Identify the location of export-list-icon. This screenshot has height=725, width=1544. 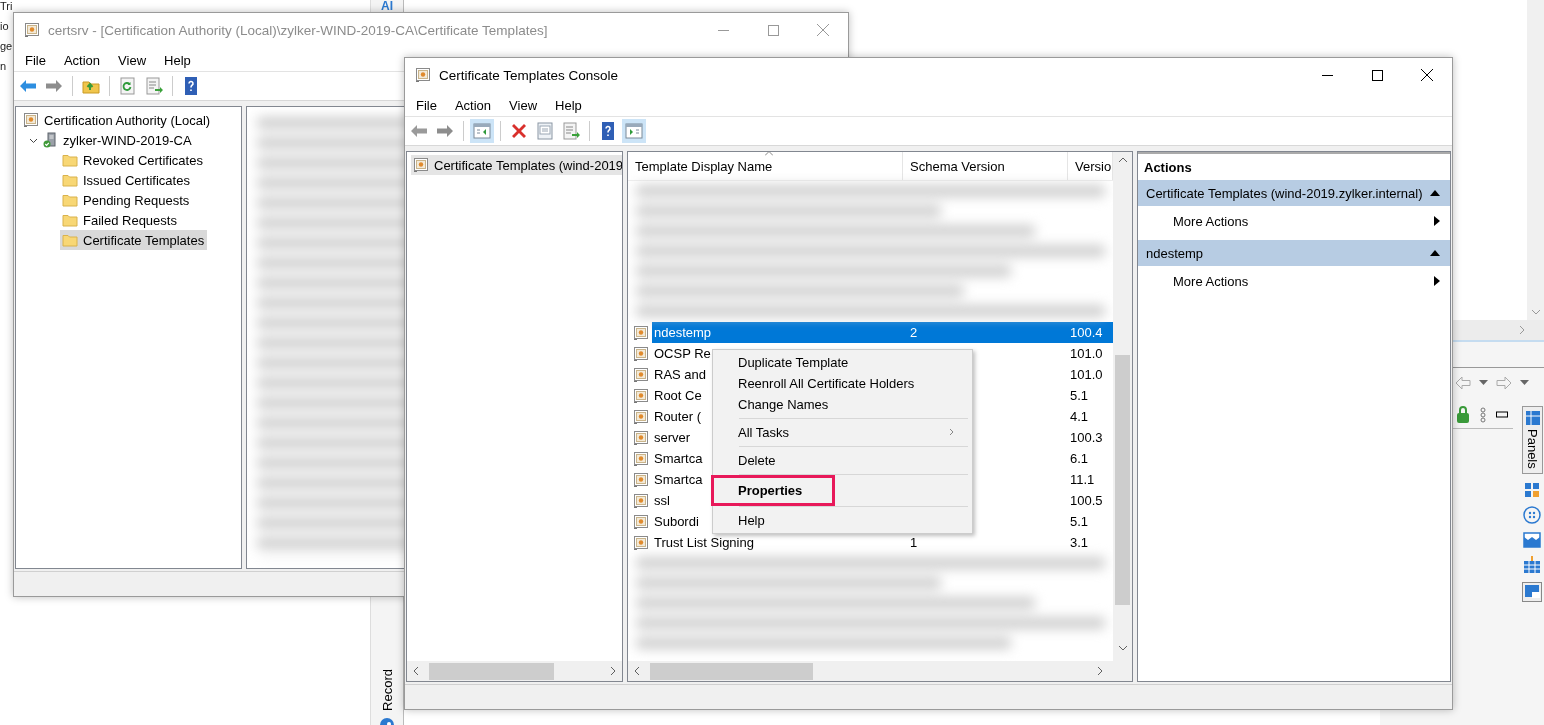
(154, 86).